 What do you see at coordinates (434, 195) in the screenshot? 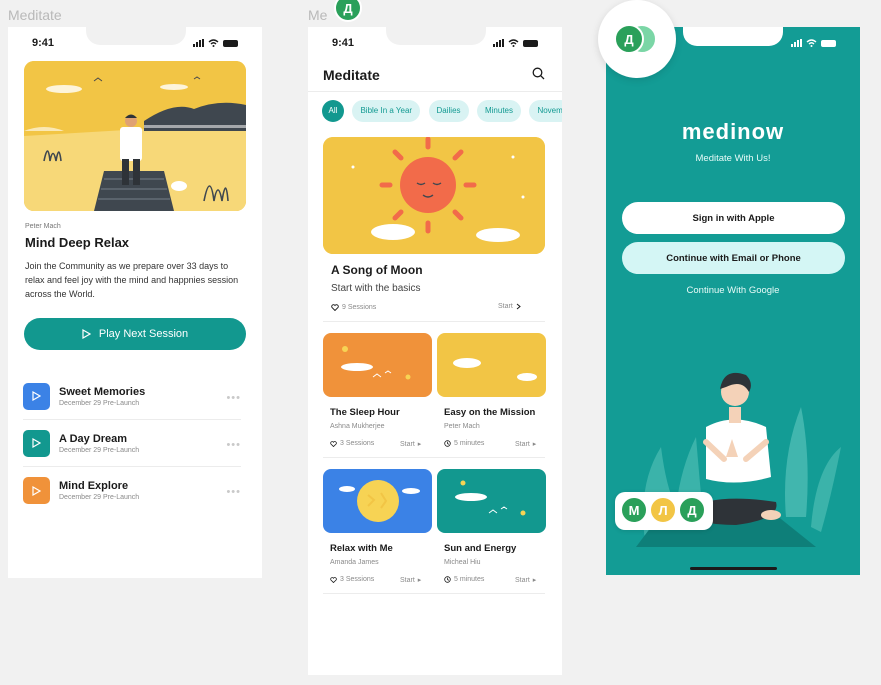
I see `featured-card-image` at bounding box center [434, 195].